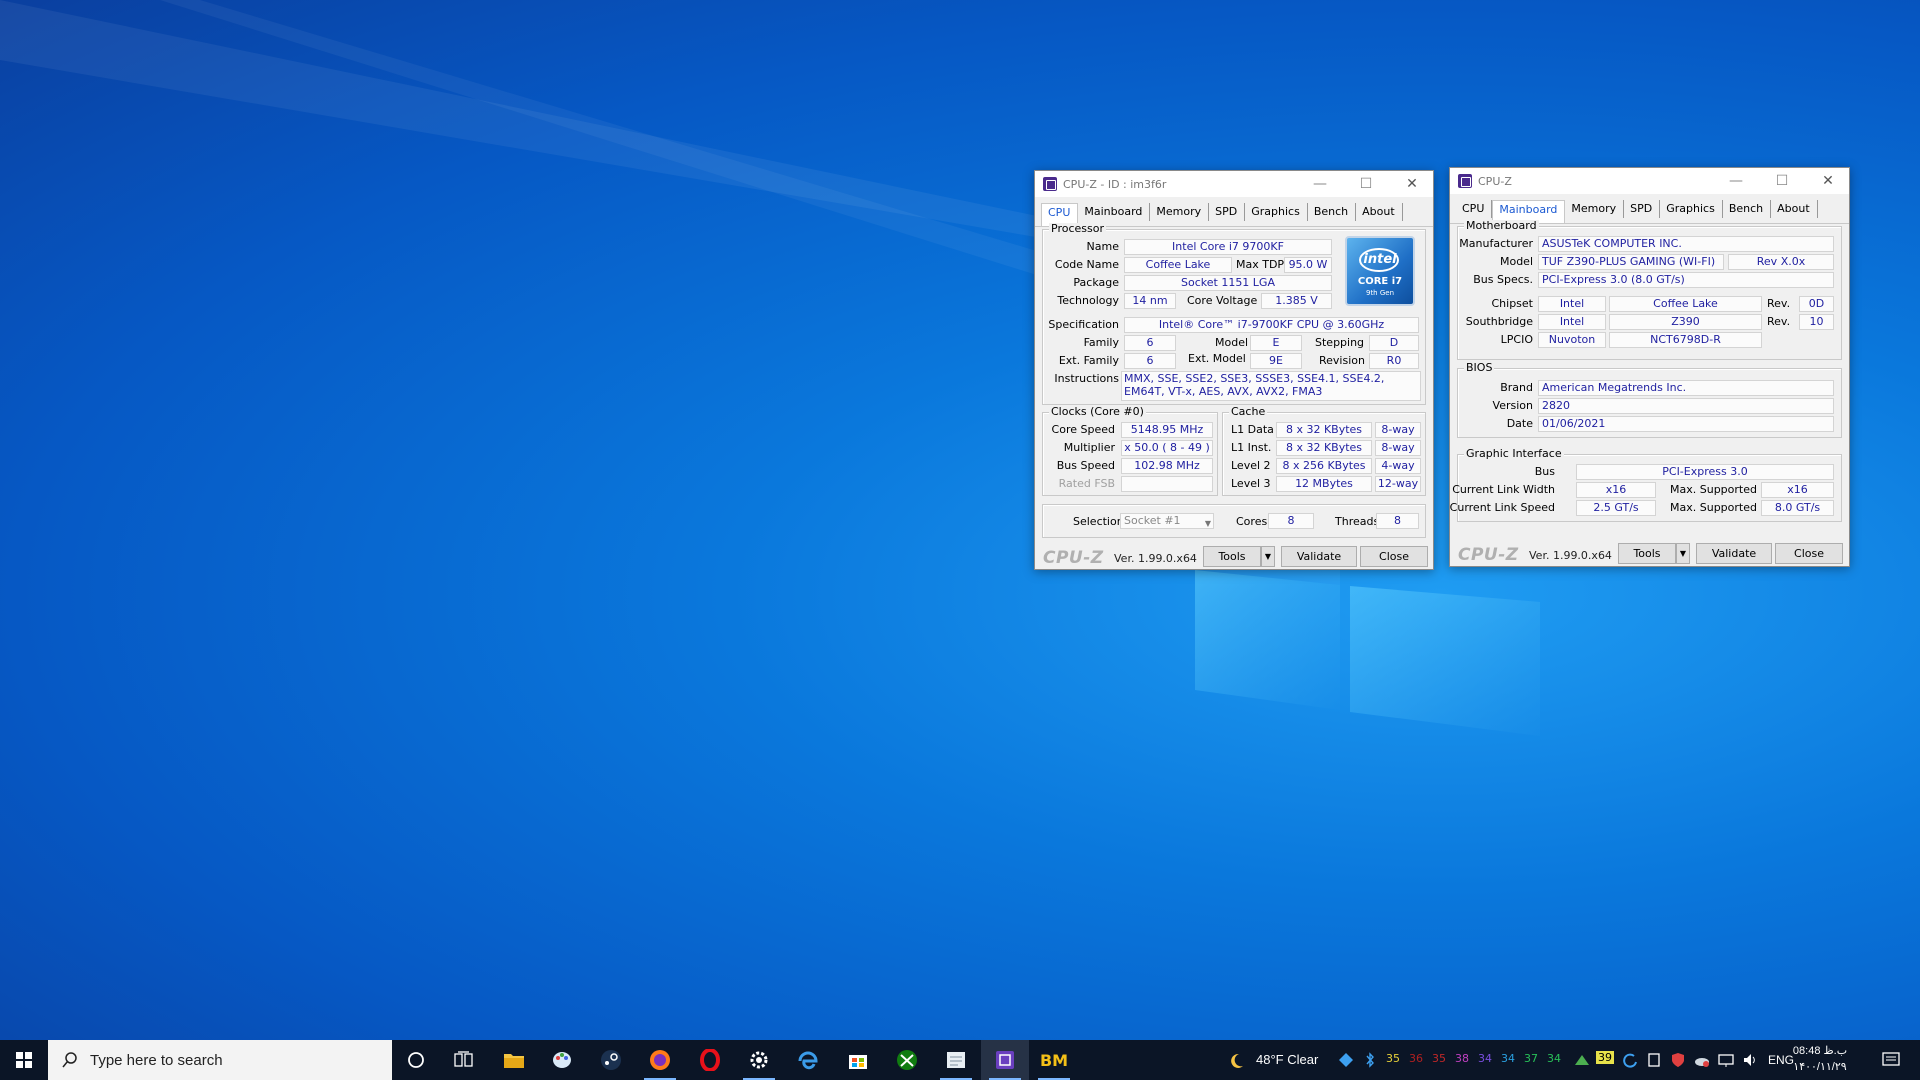 The image size is (1920, 1080). I want to click on search-placeholder: Type here to search, so click(156, 1060).